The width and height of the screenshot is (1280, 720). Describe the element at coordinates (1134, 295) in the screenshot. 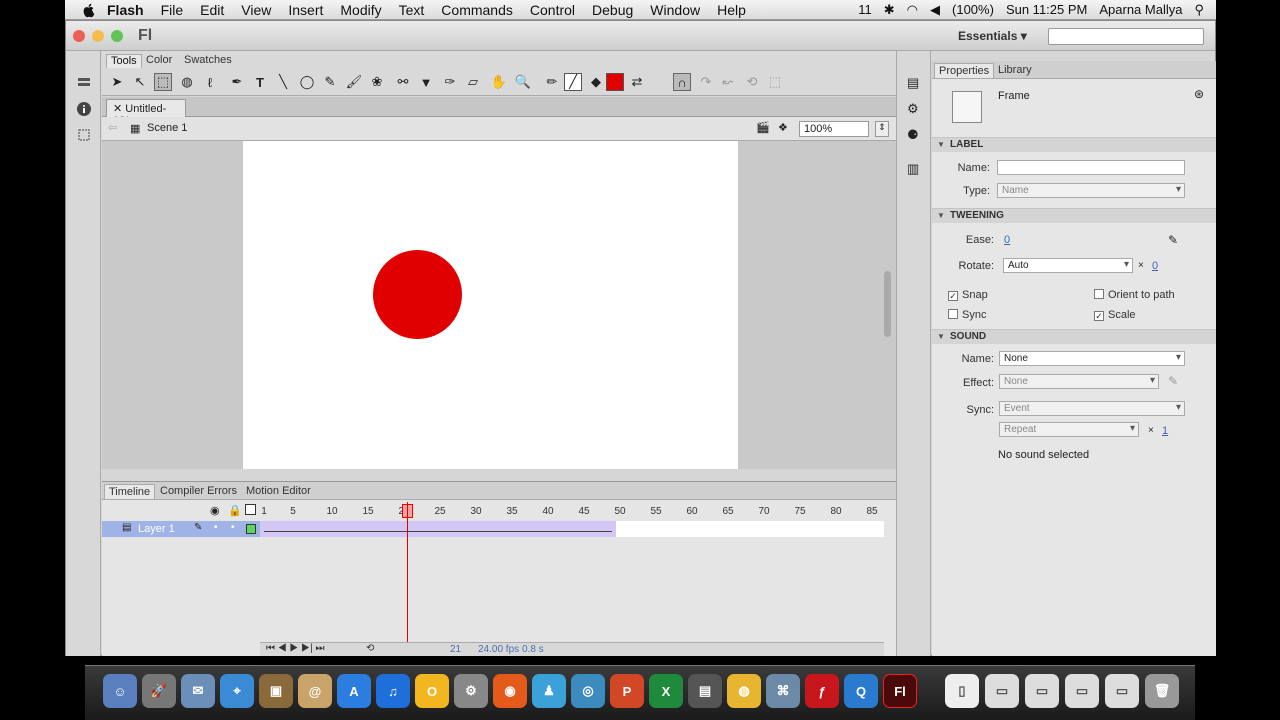

I see `orient-checkbox: Orient to path` at that location.